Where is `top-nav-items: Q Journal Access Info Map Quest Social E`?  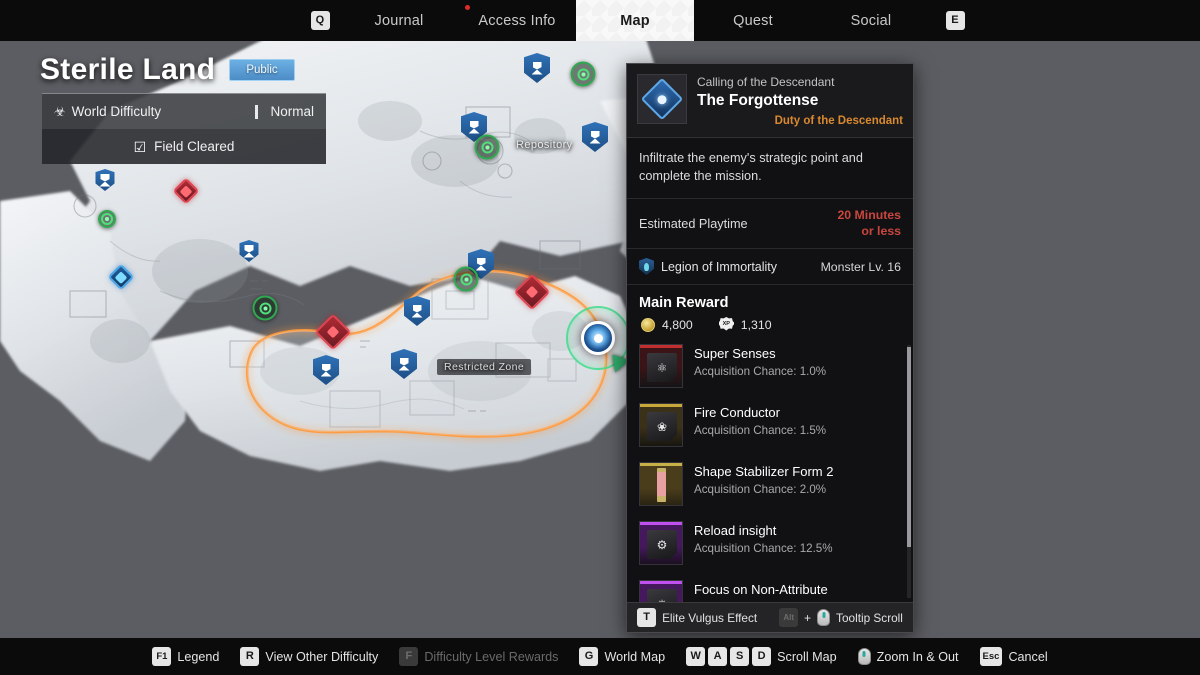 top-nav-items: Q Journal Access Info Map Quest Social E is located at coordinates (640, 20).